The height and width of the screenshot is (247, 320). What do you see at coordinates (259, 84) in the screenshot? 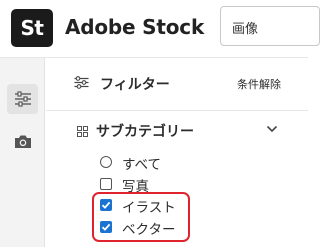
I see `clear-filters-link: 条件解除` at bounding box center [259, 84].